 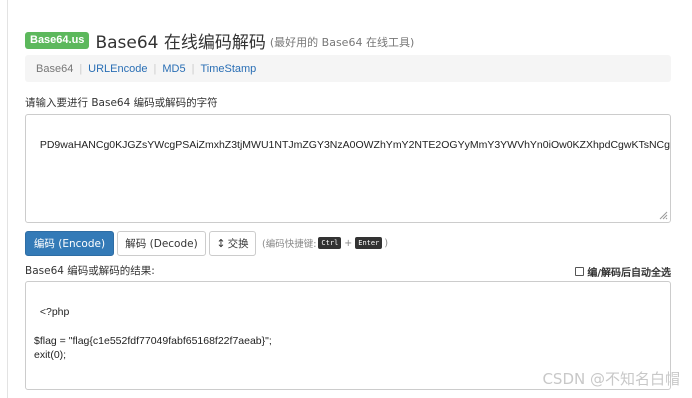 I want to click on autoselect-toggle: 编/解码后自动全选, so click(x=623, y=271).